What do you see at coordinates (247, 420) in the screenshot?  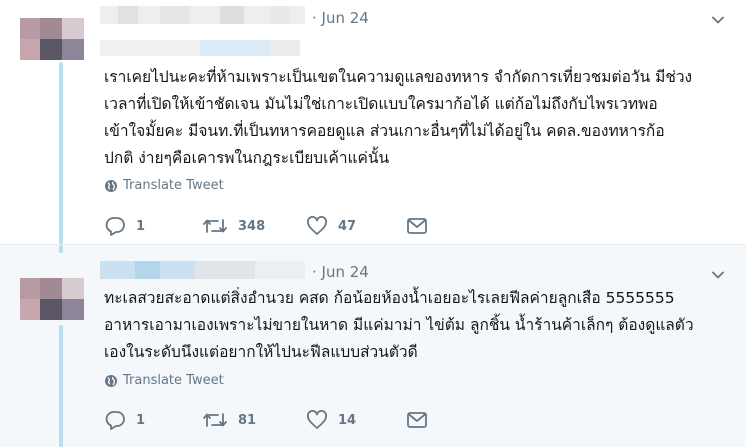 I see `retweet-count: 81` at bounding box center [247, 420].